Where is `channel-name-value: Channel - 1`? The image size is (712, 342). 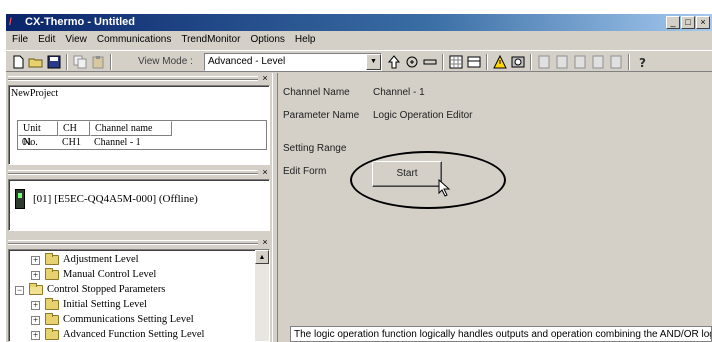 channel-name-value: Channel - 1 is located at coordinates (399, 92).